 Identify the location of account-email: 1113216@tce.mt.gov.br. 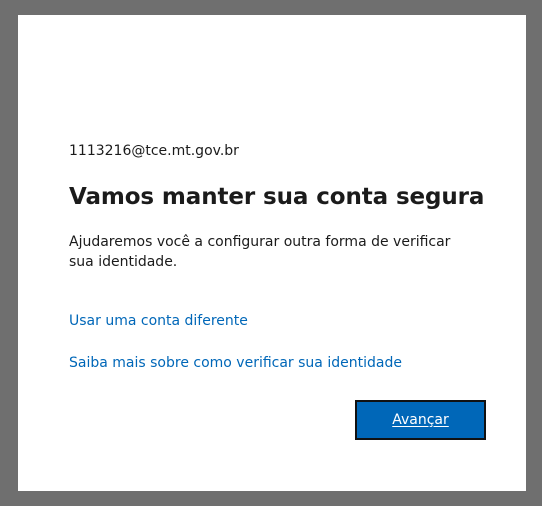
(154, 151).